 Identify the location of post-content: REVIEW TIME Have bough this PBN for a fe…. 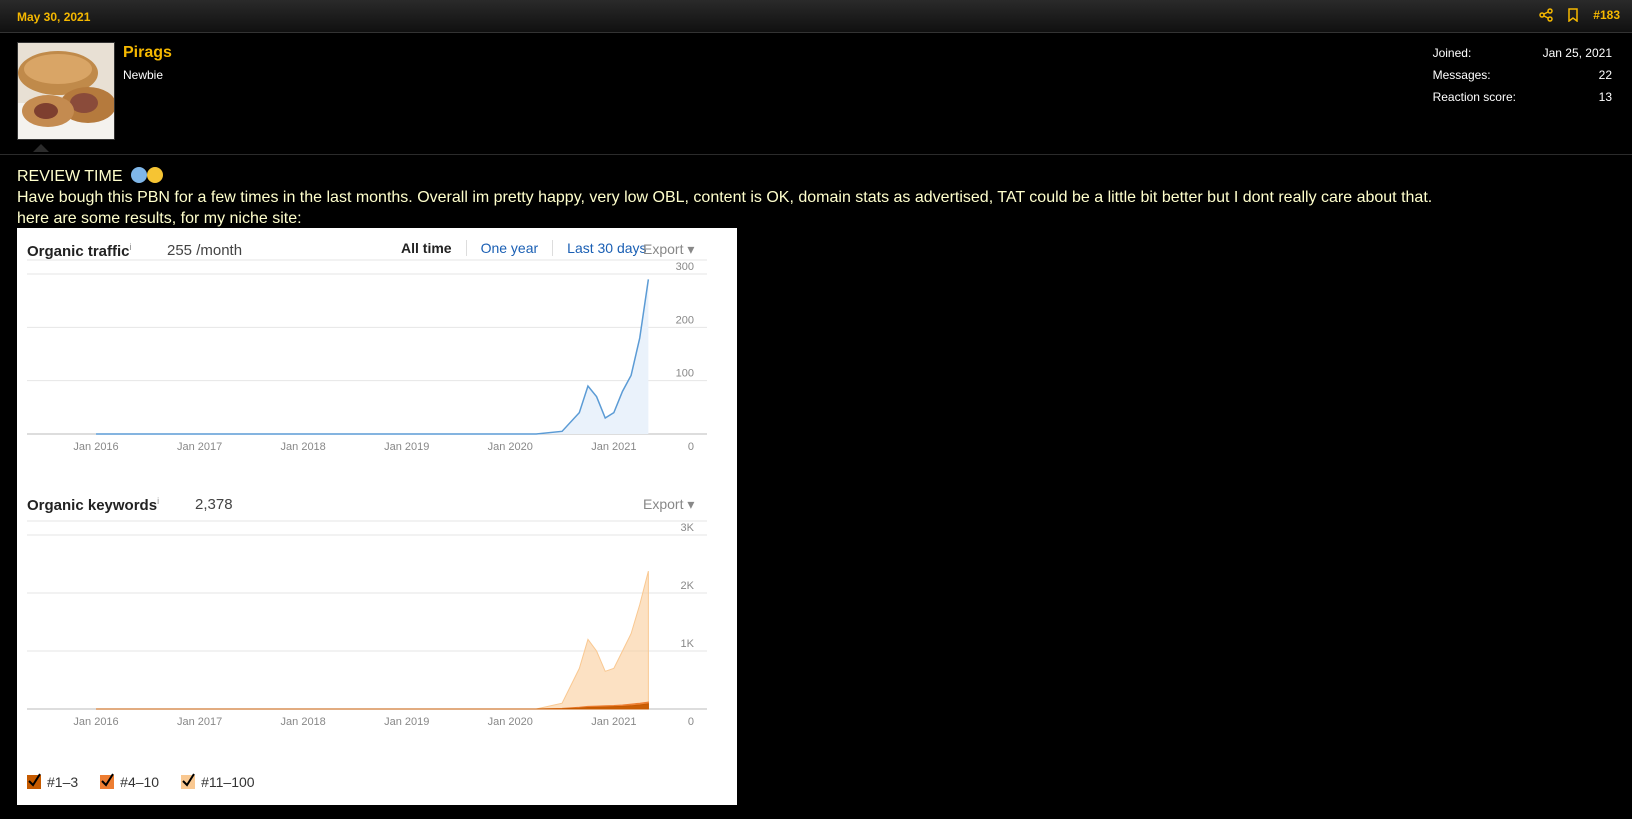
(724, 197).